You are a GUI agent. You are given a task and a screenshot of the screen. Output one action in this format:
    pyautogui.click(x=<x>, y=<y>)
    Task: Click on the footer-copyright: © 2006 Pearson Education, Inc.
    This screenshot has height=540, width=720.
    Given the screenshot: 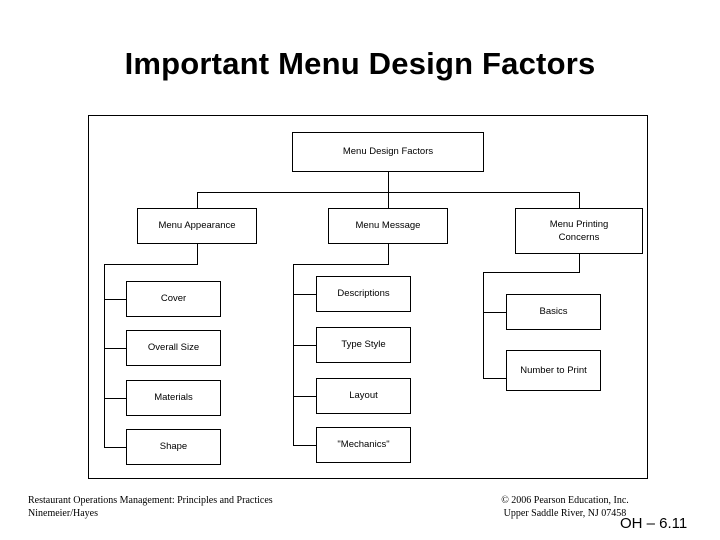 What is the action you would take?
    pyautogui.click(x=565, y=500)
    